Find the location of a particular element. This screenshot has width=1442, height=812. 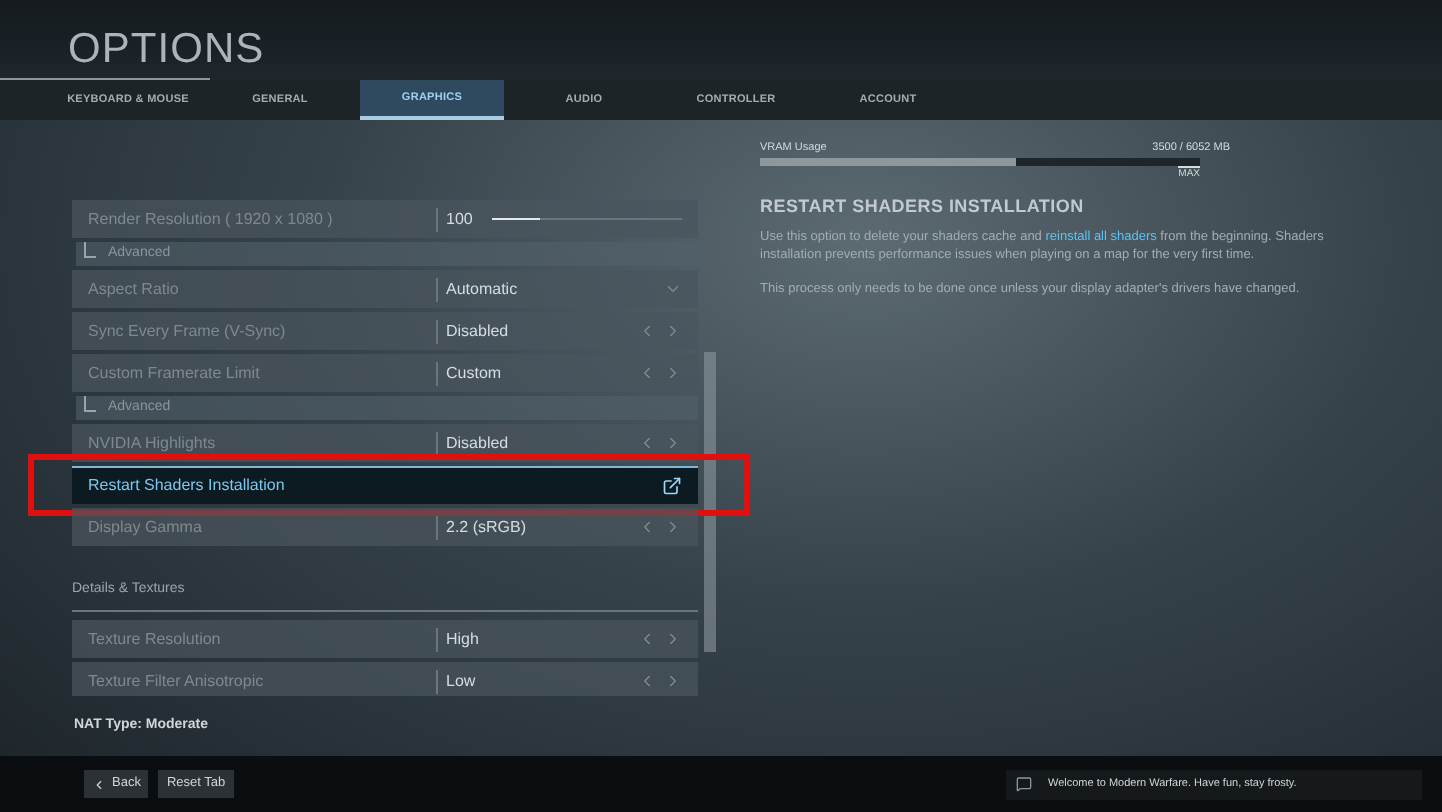

setting-value: High is located at coordinates (496, 639).